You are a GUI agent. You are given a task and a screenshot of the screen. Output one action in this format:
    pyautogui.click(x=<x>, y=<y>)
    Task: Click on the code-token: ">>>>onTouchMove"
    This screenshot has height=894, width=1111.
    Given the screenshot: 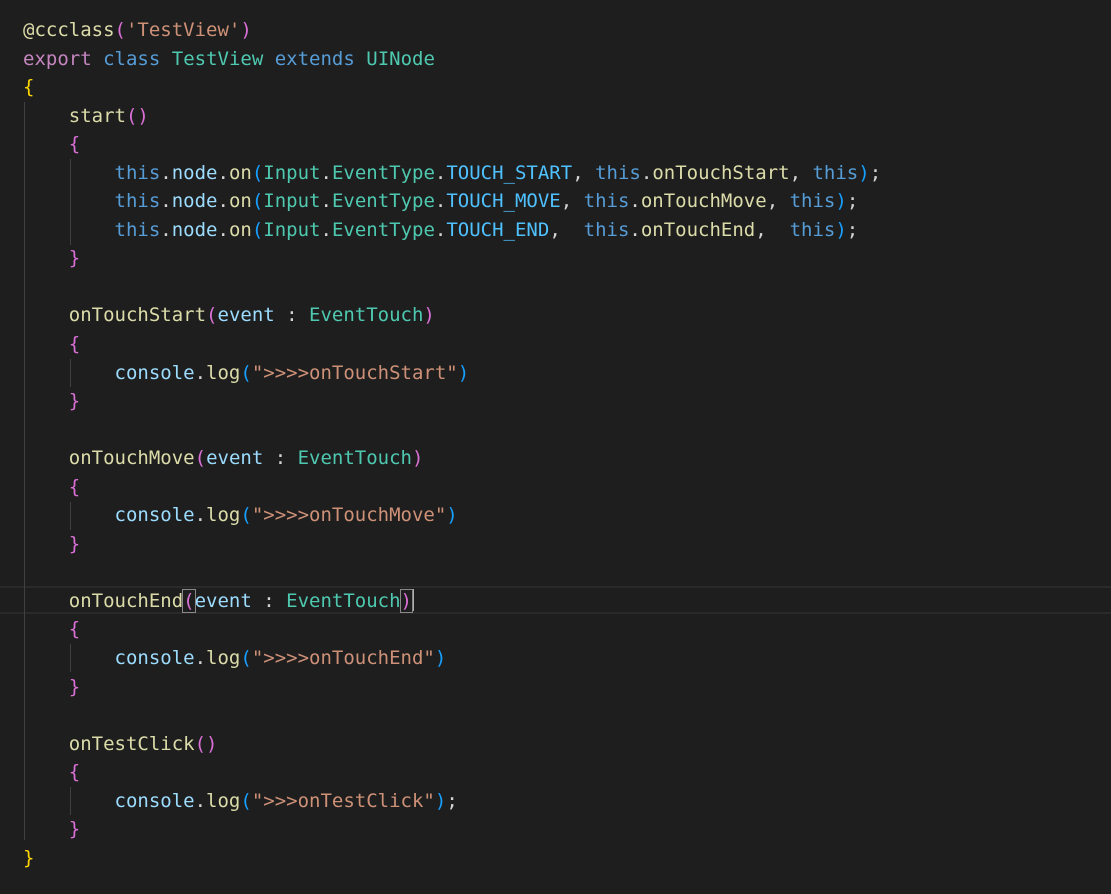 What is the action you would take?
    pyautogui.click(x=349, y=515)
    